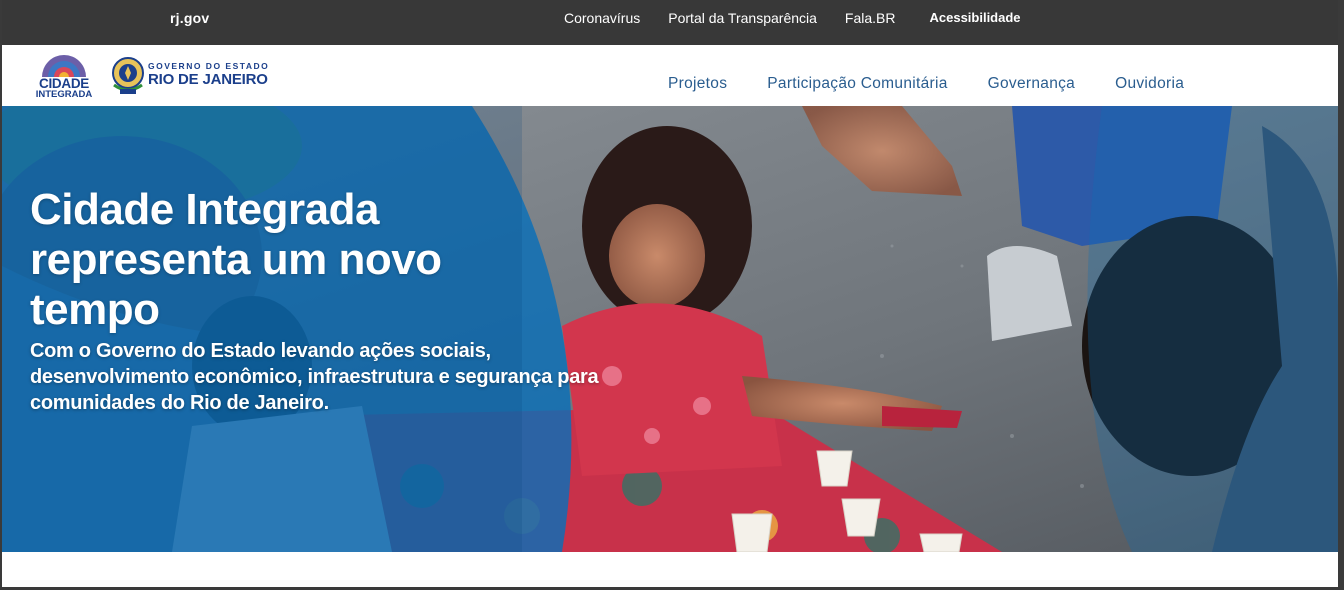 This screenshot has width=1344, height=590. What do you see at coordinates (189, 18) in the screenshot?
I see `rj-gov-link: rj.gov` at bounding box center [189, 18].